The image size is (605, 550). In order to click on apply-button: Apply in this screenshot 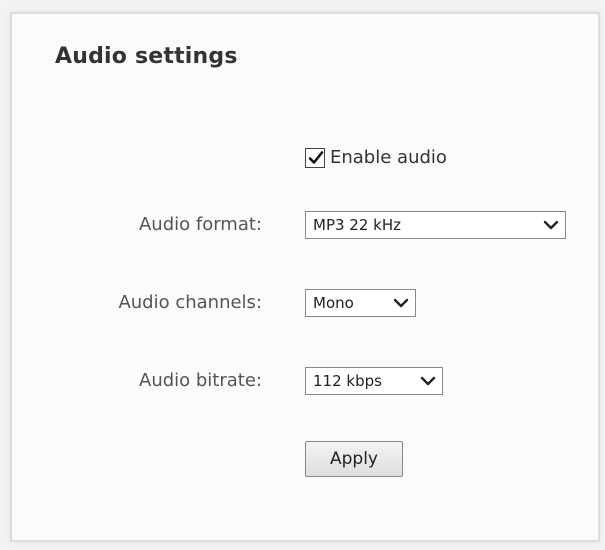, I will do `click(354, 459)`.